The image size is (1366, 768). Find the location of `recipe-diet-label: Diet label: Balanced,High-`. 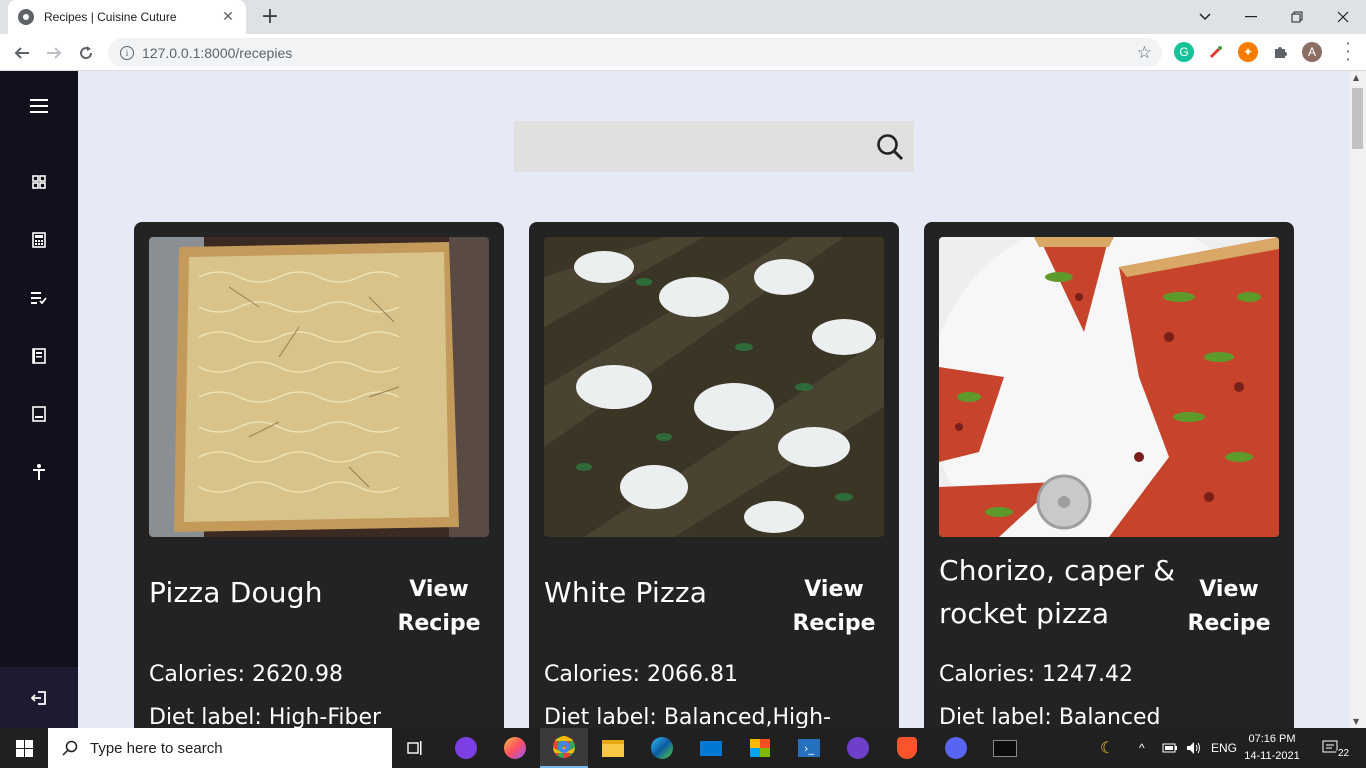

recipe-diet-label: Diet label: Balanced,High- is located at coordinates (688, 716).